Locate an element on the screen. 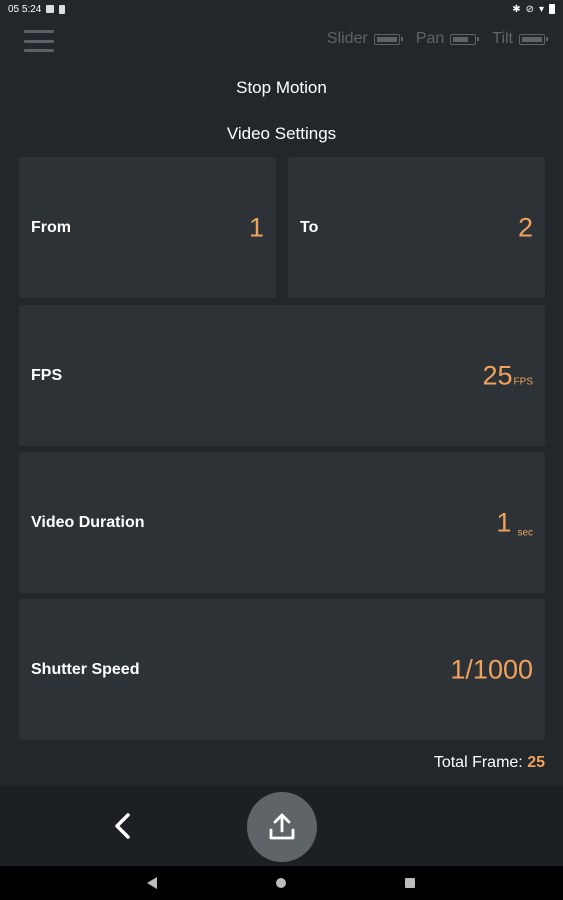 The width and height of the screenshot is (563, 900). from-label: From is located at coordinates (51, 227).